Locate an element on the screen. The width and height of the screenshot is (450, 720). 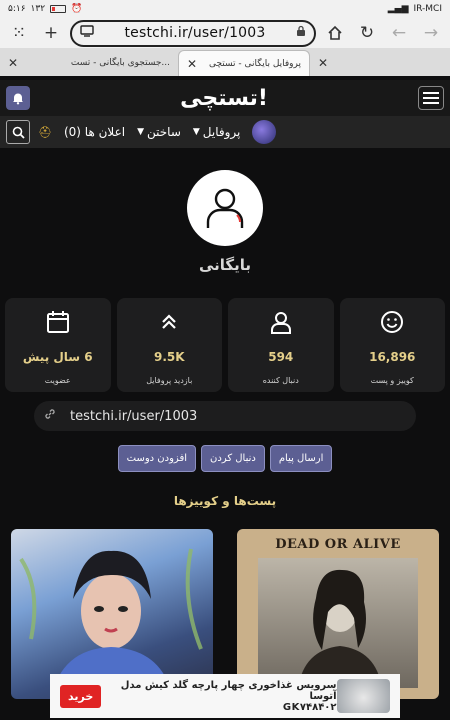
nav-avatar is located at coordinates (264, 132).